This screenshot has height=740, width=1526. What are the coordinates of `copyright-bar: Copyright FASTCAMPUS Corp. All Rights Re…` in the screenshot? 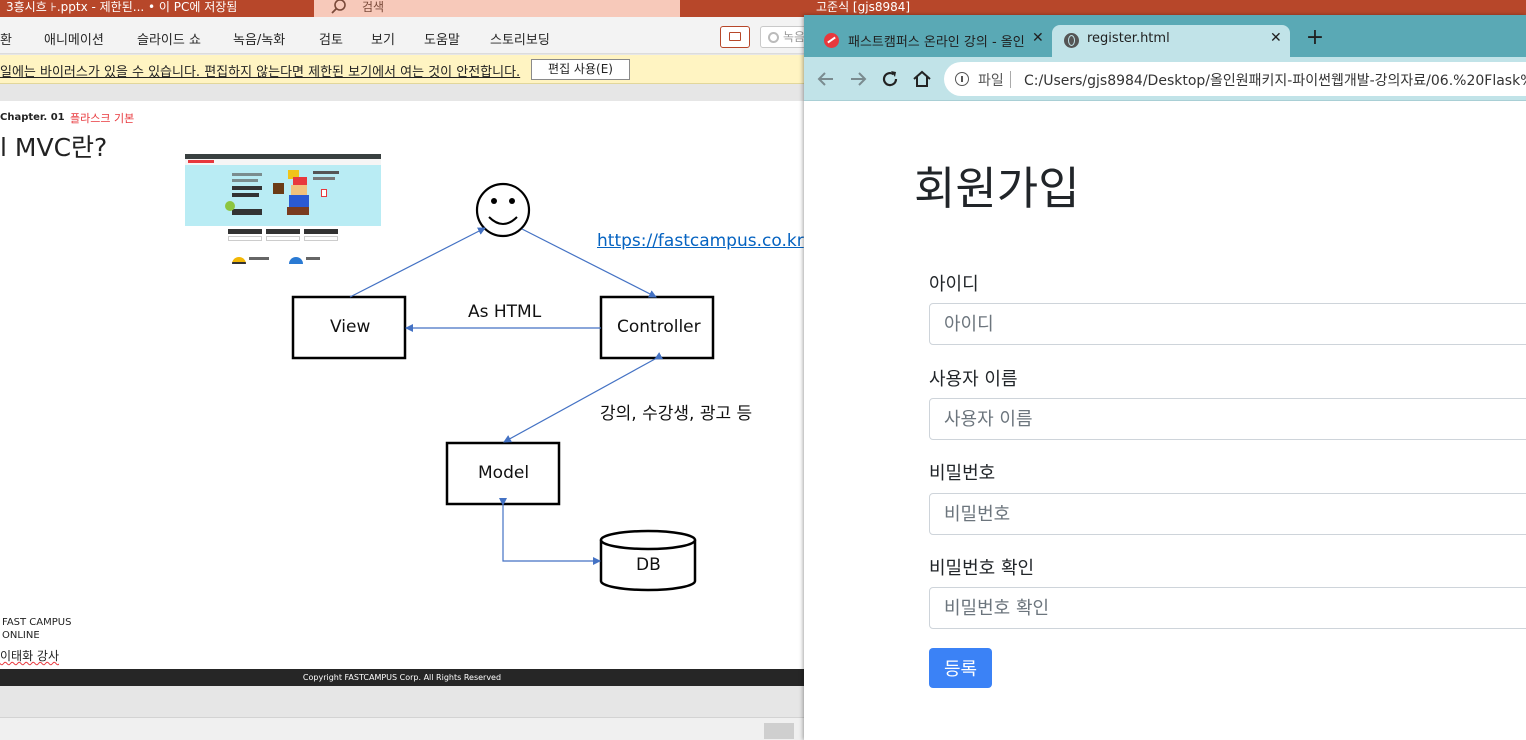 It's located at (402, 677).